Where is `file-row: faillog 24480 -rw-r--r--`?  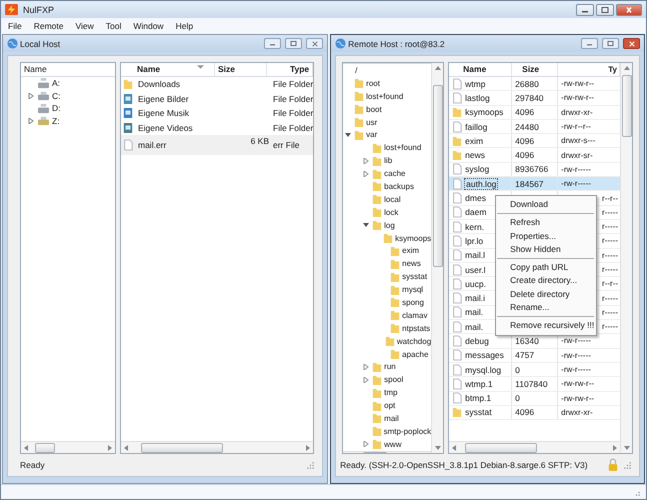 file-row: faillog 24480 -rw-r--r-- is located at coordinates (534, 127).